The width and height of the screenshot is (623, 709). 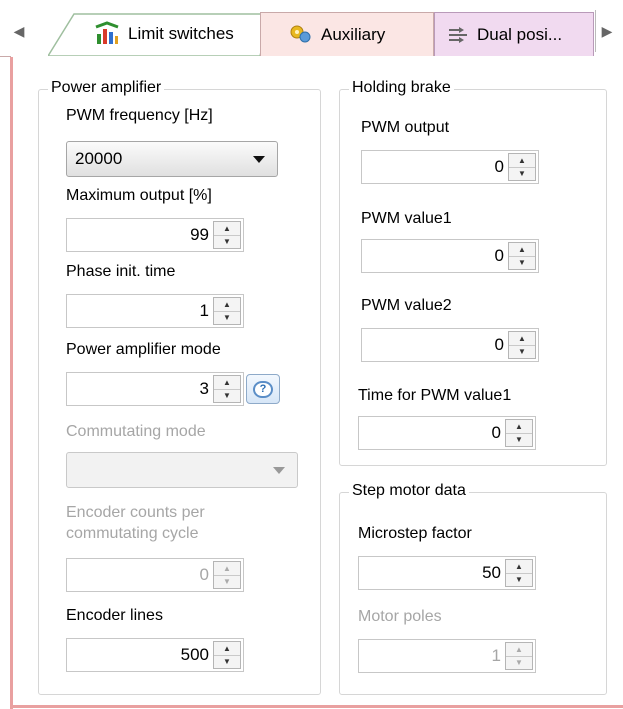 I want to click on tab-auxiliary-label: Auxiliary, so click(x=353, y=34).